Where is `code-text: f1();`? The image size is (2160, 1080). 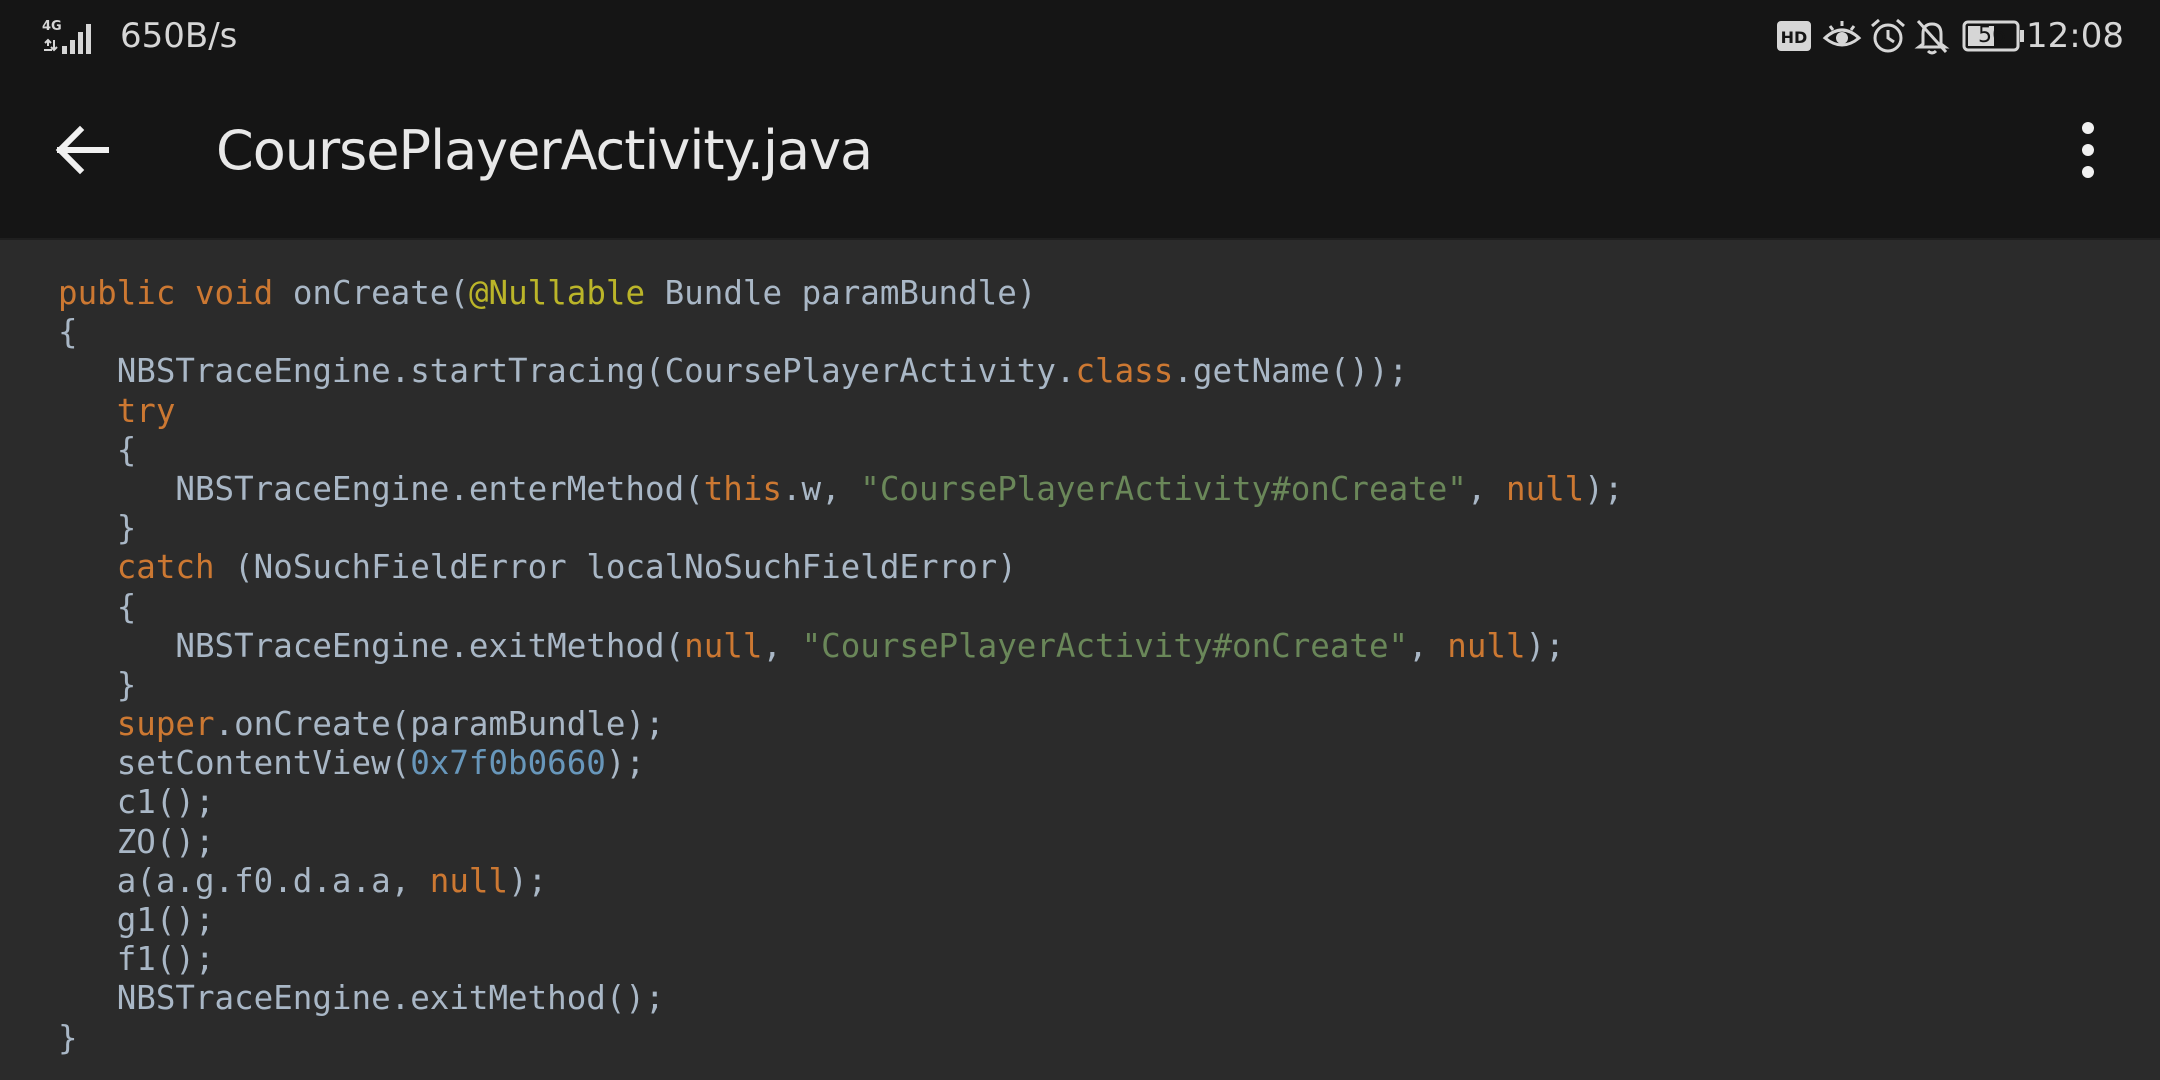
code-text: f1(); is located at coordinates (136, 959).